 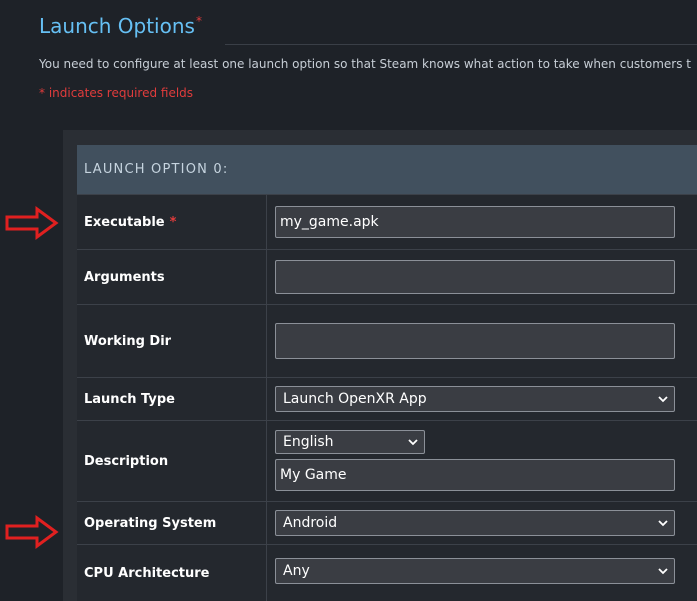 What do you see at coordinates (172, 461) in the screenshot?
I see `description-label: Description` at bounding box center [172, 461].